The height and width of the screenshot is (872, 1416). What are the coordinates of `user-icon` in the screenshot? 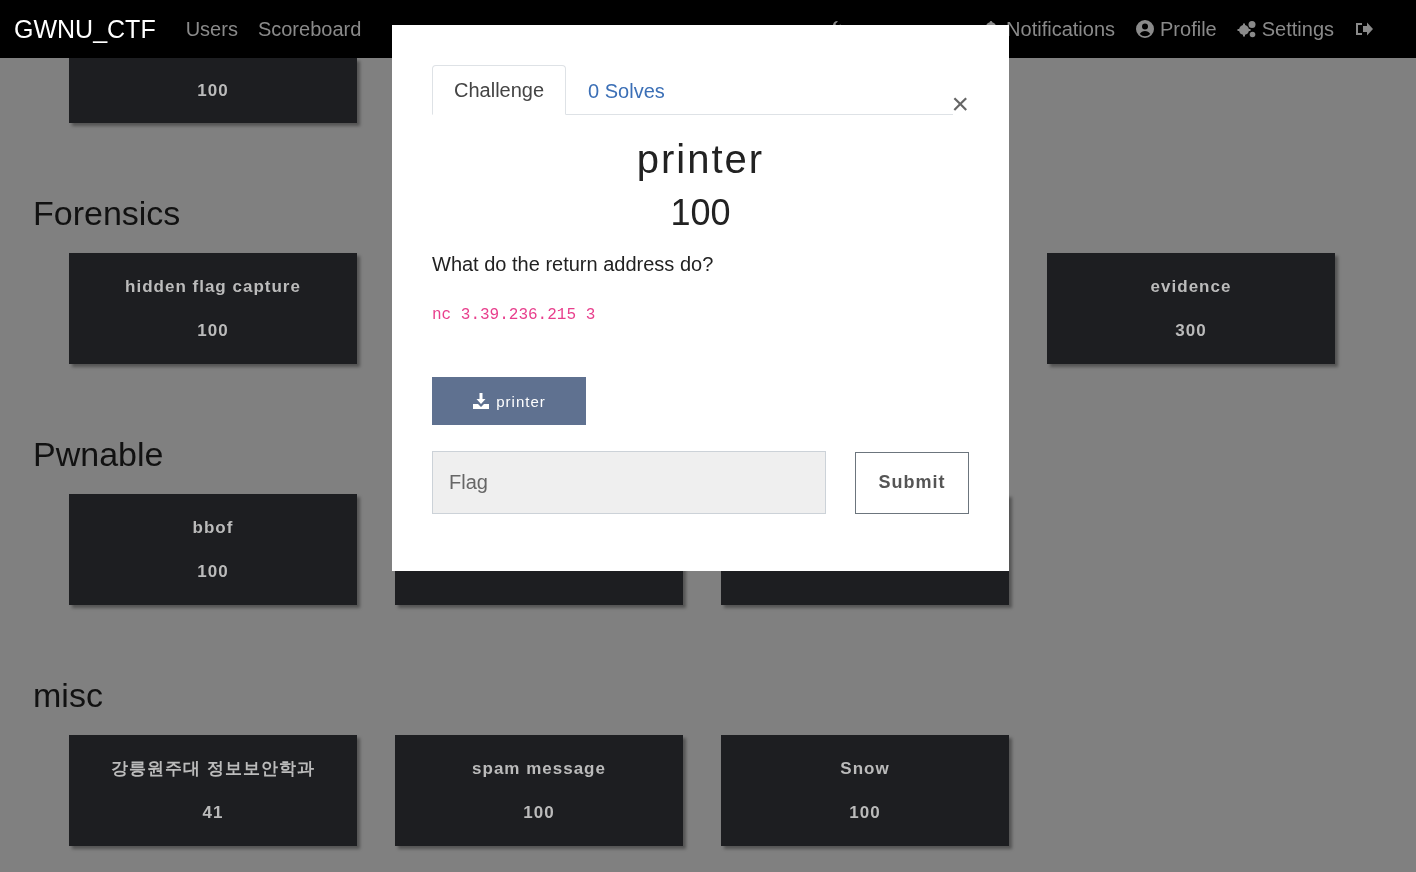 It's located at (1145, 29).